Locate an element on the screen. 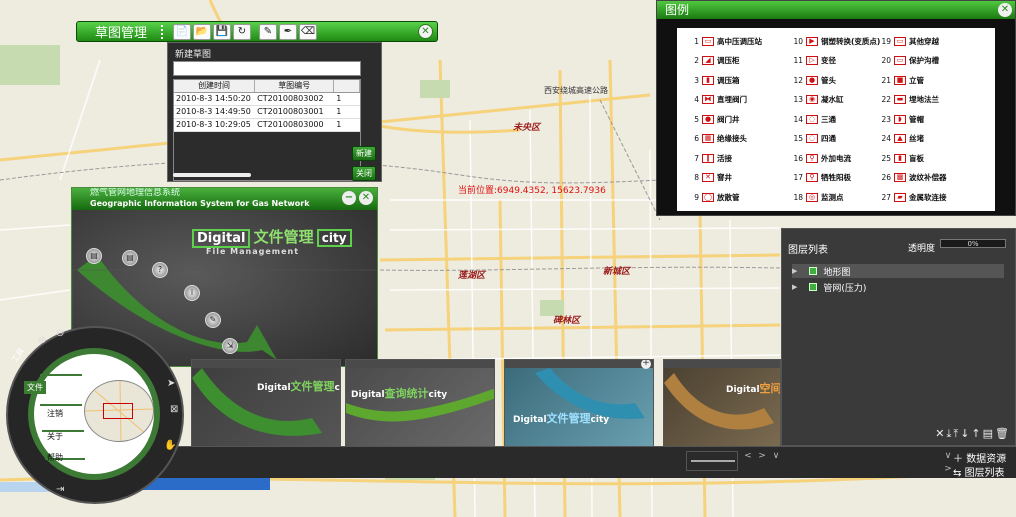  data-resource-button: ＋ 数据资源 is located at coordinates (979, 457).